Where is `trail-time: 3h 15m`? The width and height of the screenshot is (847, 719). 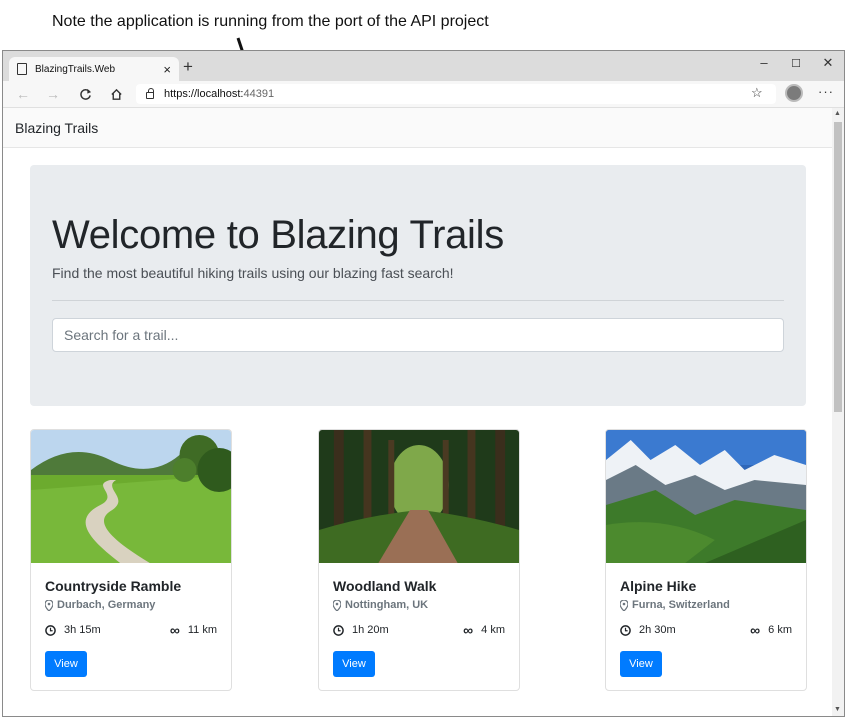 trail-time: 3h 15m is located at coordinates (73, 630).